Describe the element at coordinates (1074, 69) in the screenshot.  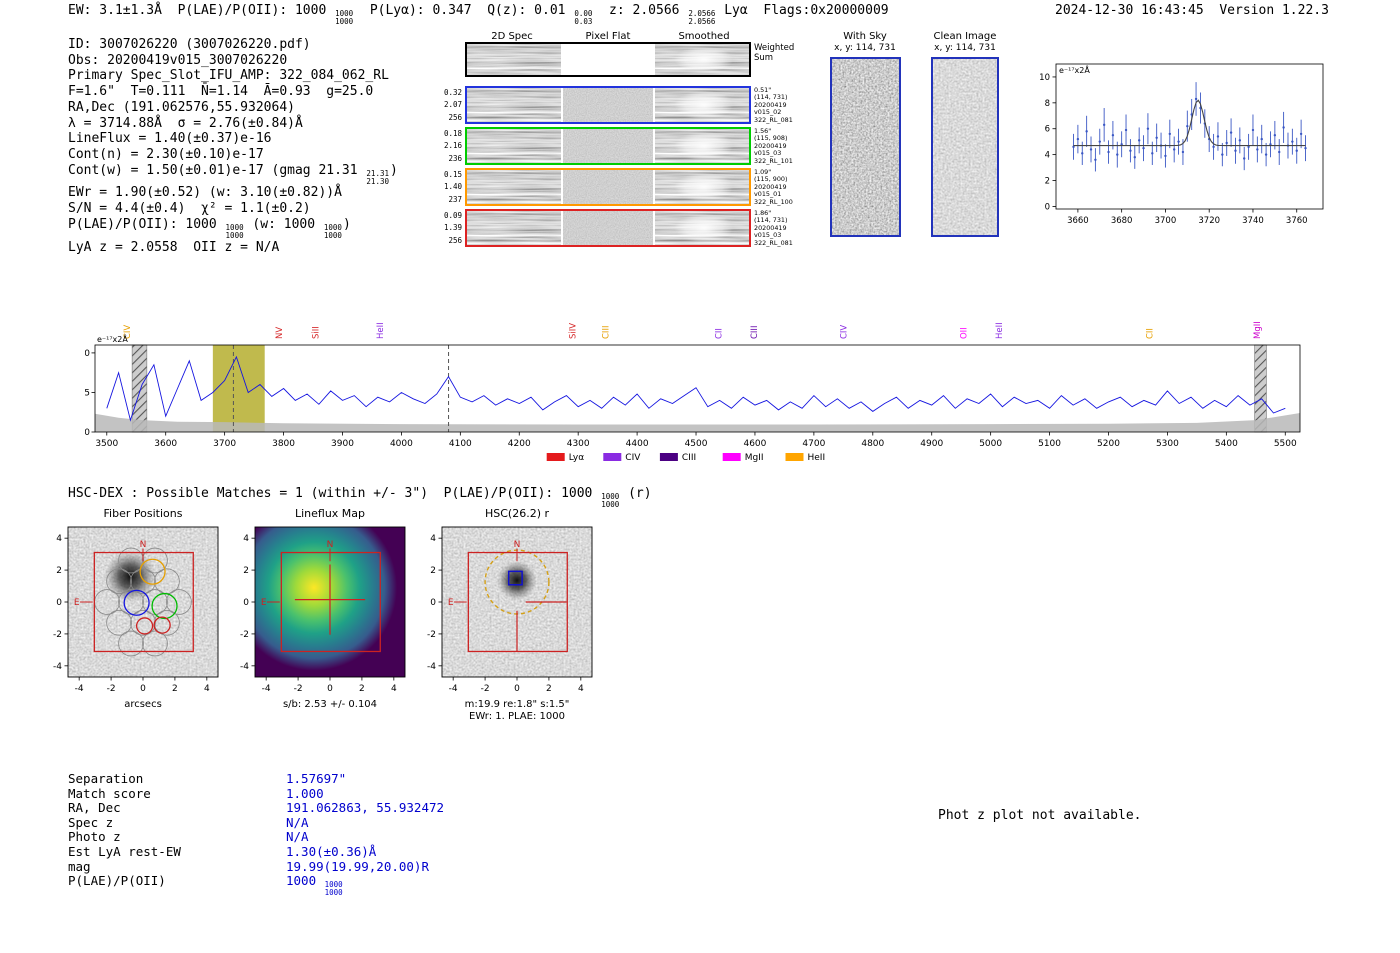
I see `svg-text: e⁻¹⁷x2Å` at that location.